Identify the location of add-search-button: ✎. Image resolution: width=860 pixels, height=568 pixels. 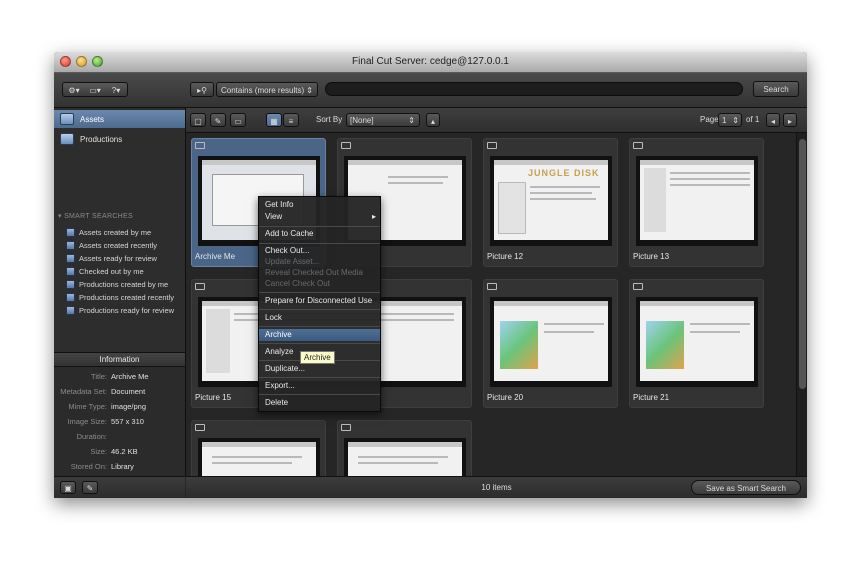
(90, 487).